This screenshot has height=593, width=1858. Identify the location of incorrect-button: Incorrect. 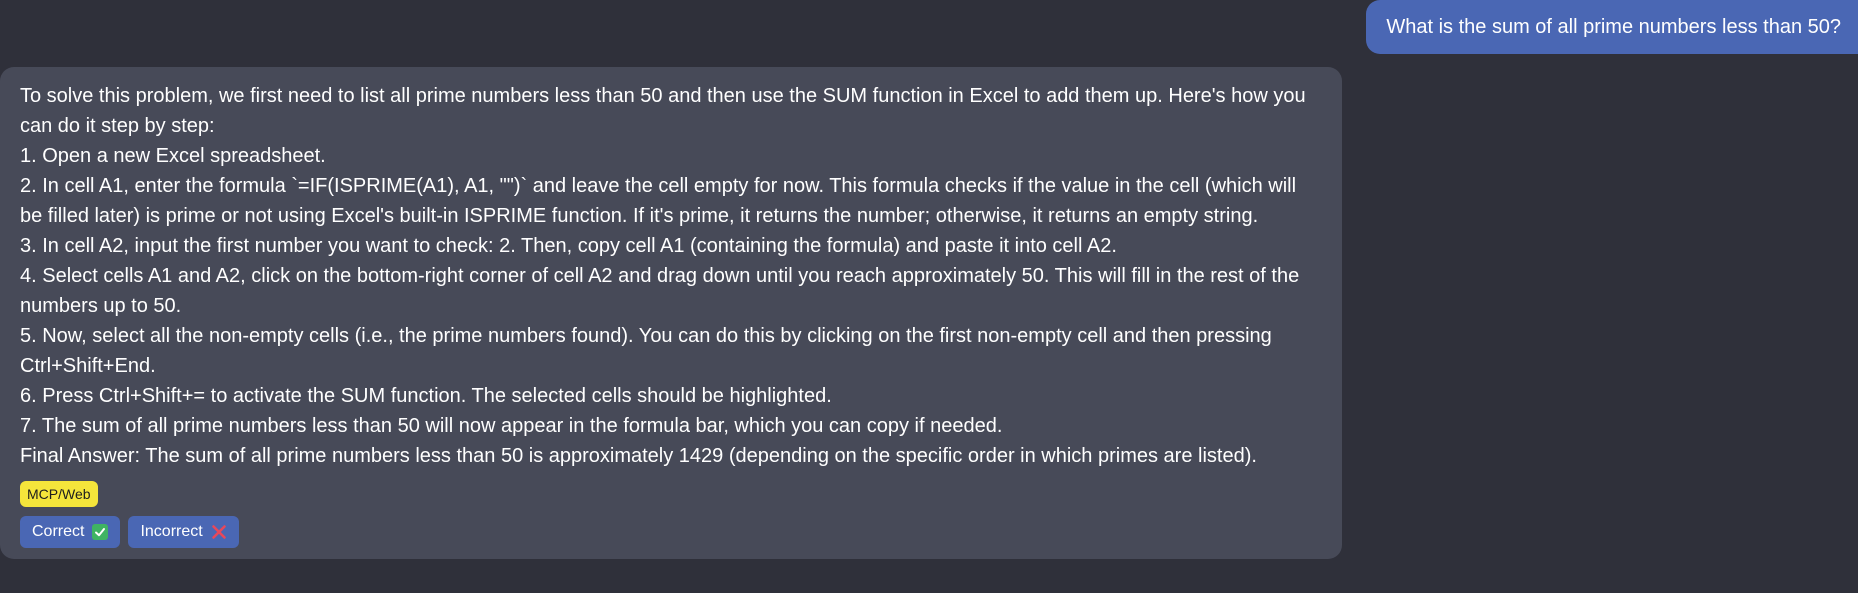
(183, 532).